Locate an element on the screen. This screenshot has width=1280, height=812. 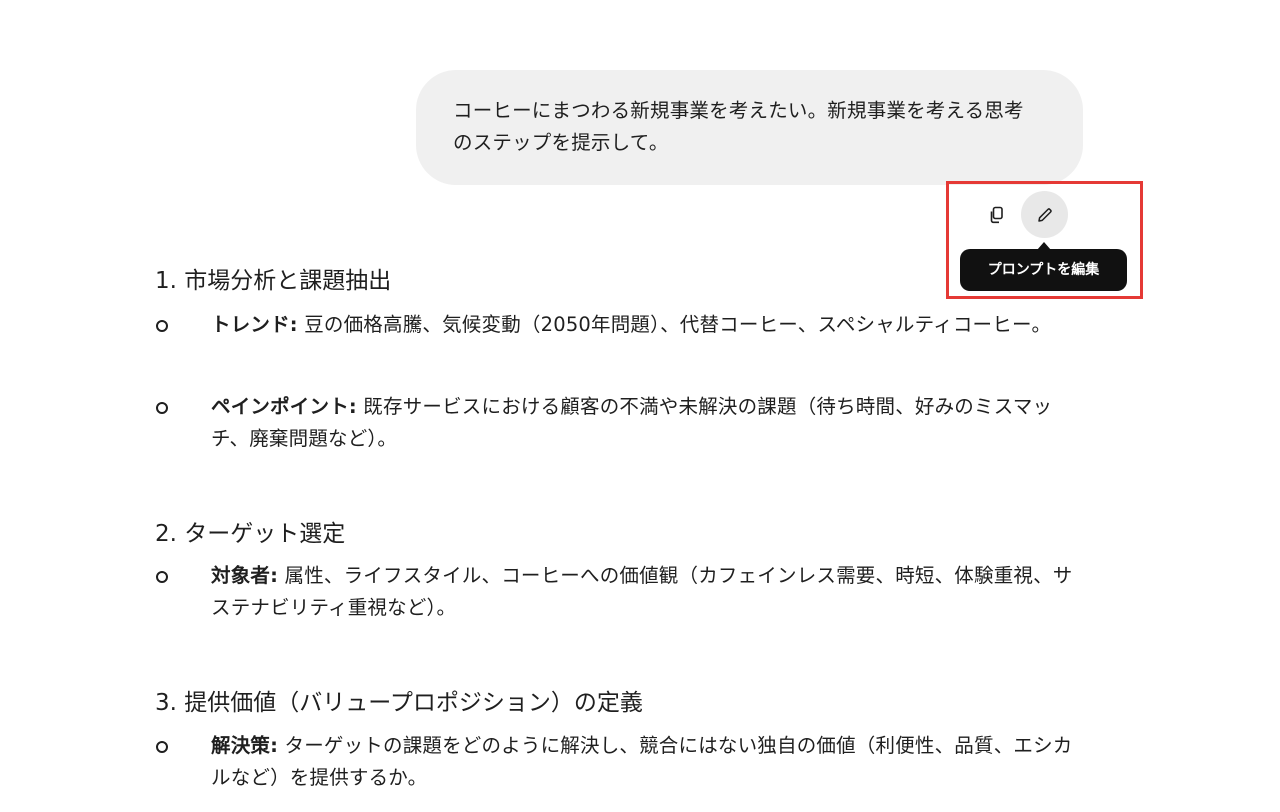
edit-prompt-button is located at coordinates (1044, 214).